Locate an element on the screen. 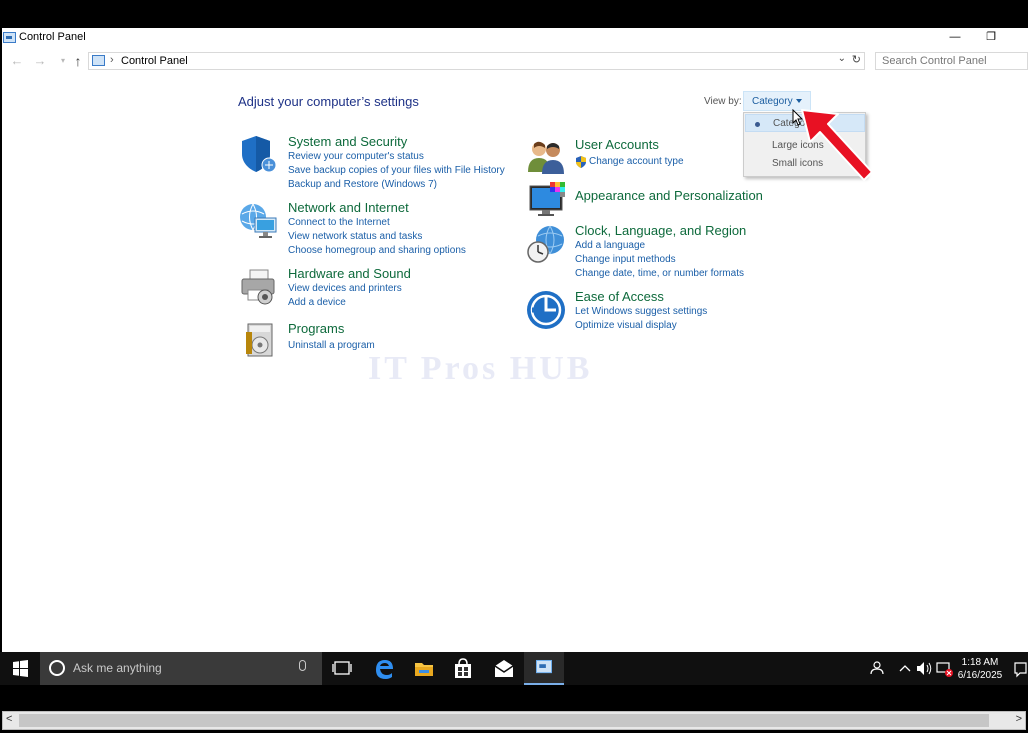 Image resolution: width=1028 pixels, height=733 pixels. category-title-appearance: Appearance and Personalization is located at coordinates (669, 196).